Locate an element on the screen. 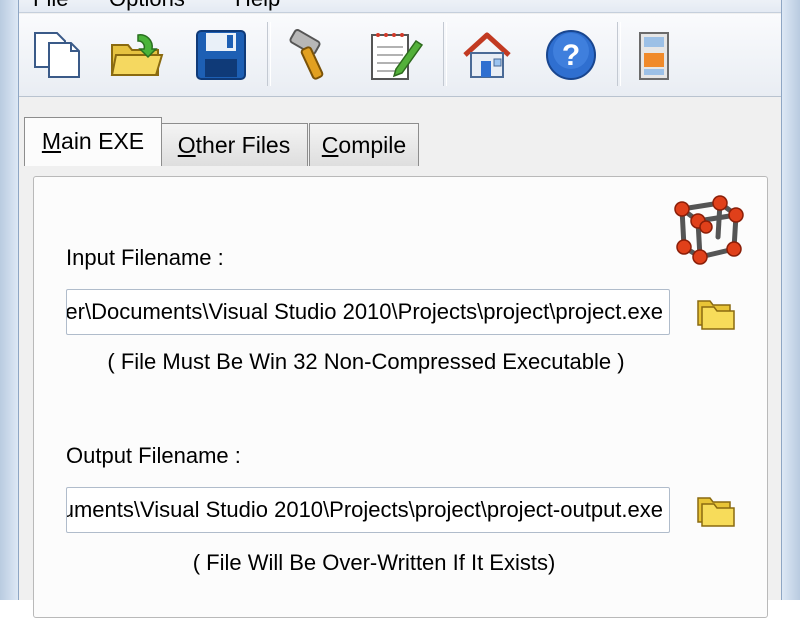 This screenshot has width=800, height=618. tab-label: Main EXE is located at coordinates (93, 141).